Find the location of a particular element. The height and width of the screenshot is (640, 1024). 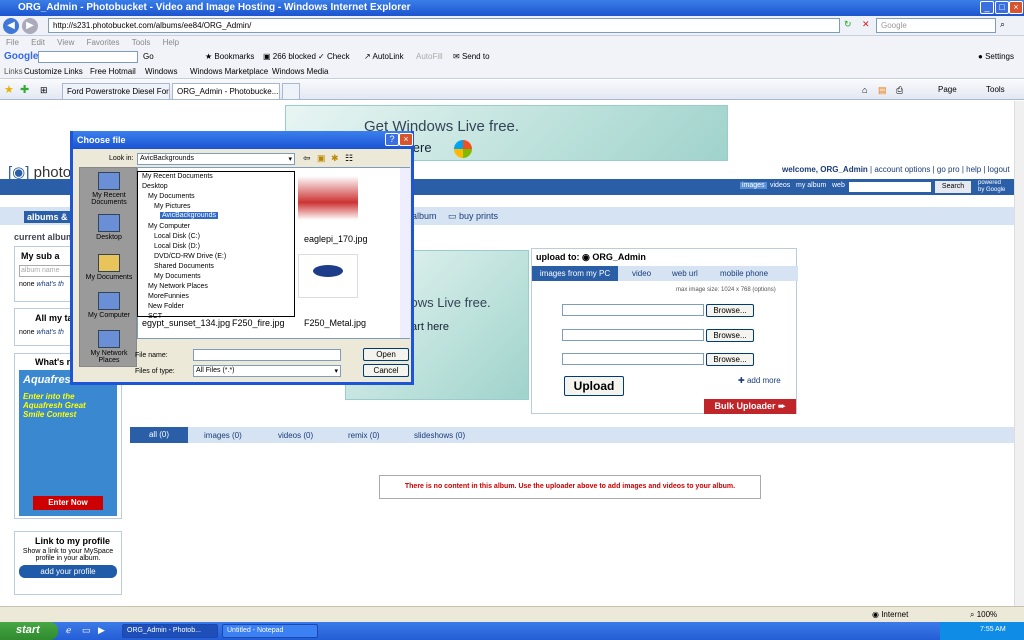

quicklaunch-desktop-icon: ▭ is located at coordinates (86, 630).